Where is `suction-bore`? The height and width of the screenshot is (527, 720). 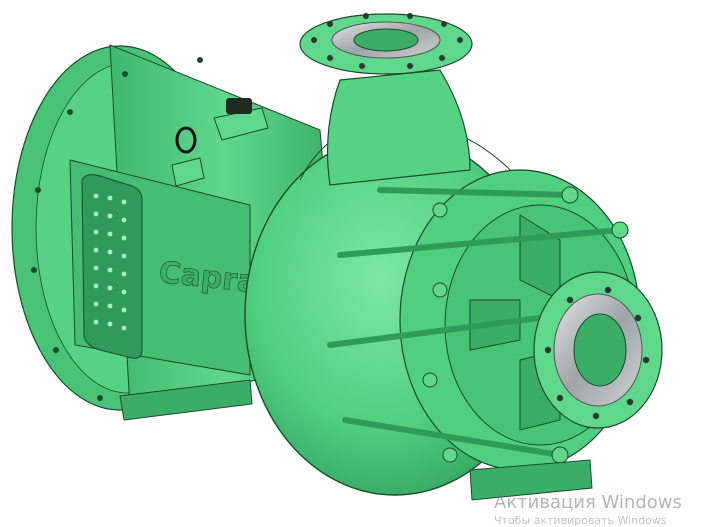
suction-bore is located at coordinates (600, 350).